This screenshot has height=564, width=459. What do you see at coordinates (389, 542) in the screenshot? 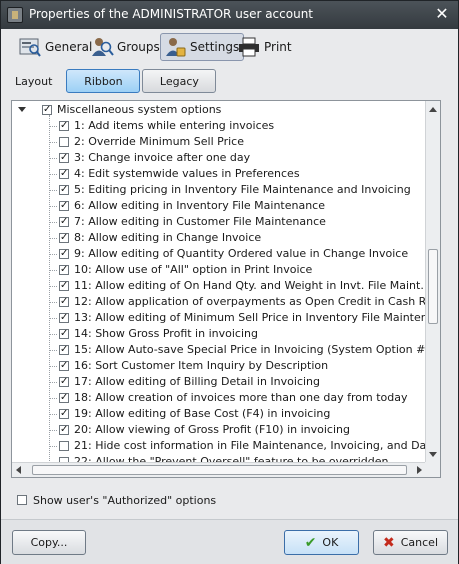
I see `cancel-x-icon: ✖` at bounding box center [389, 542].